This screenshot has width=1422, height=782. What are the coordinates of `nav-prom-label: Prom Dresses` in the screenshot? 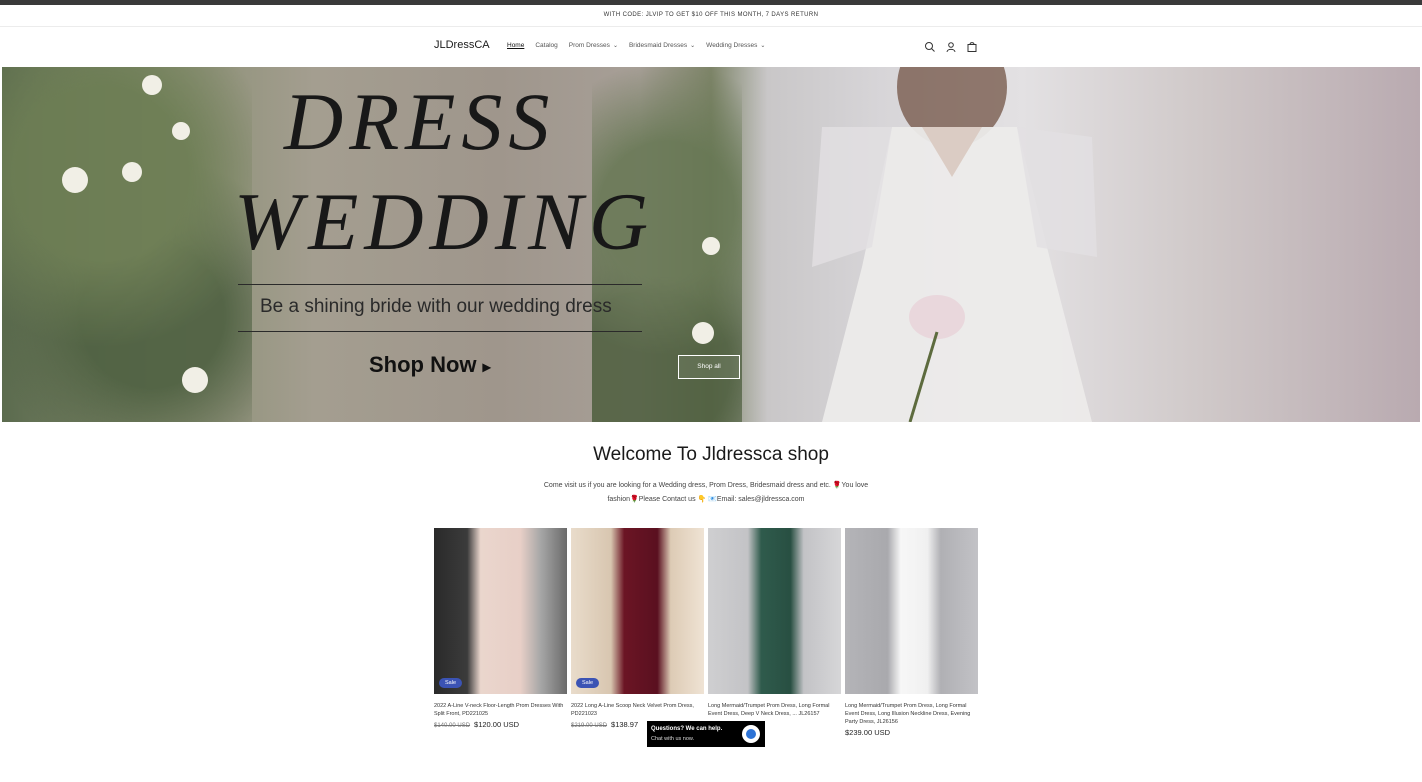 It's located at (589, 45).